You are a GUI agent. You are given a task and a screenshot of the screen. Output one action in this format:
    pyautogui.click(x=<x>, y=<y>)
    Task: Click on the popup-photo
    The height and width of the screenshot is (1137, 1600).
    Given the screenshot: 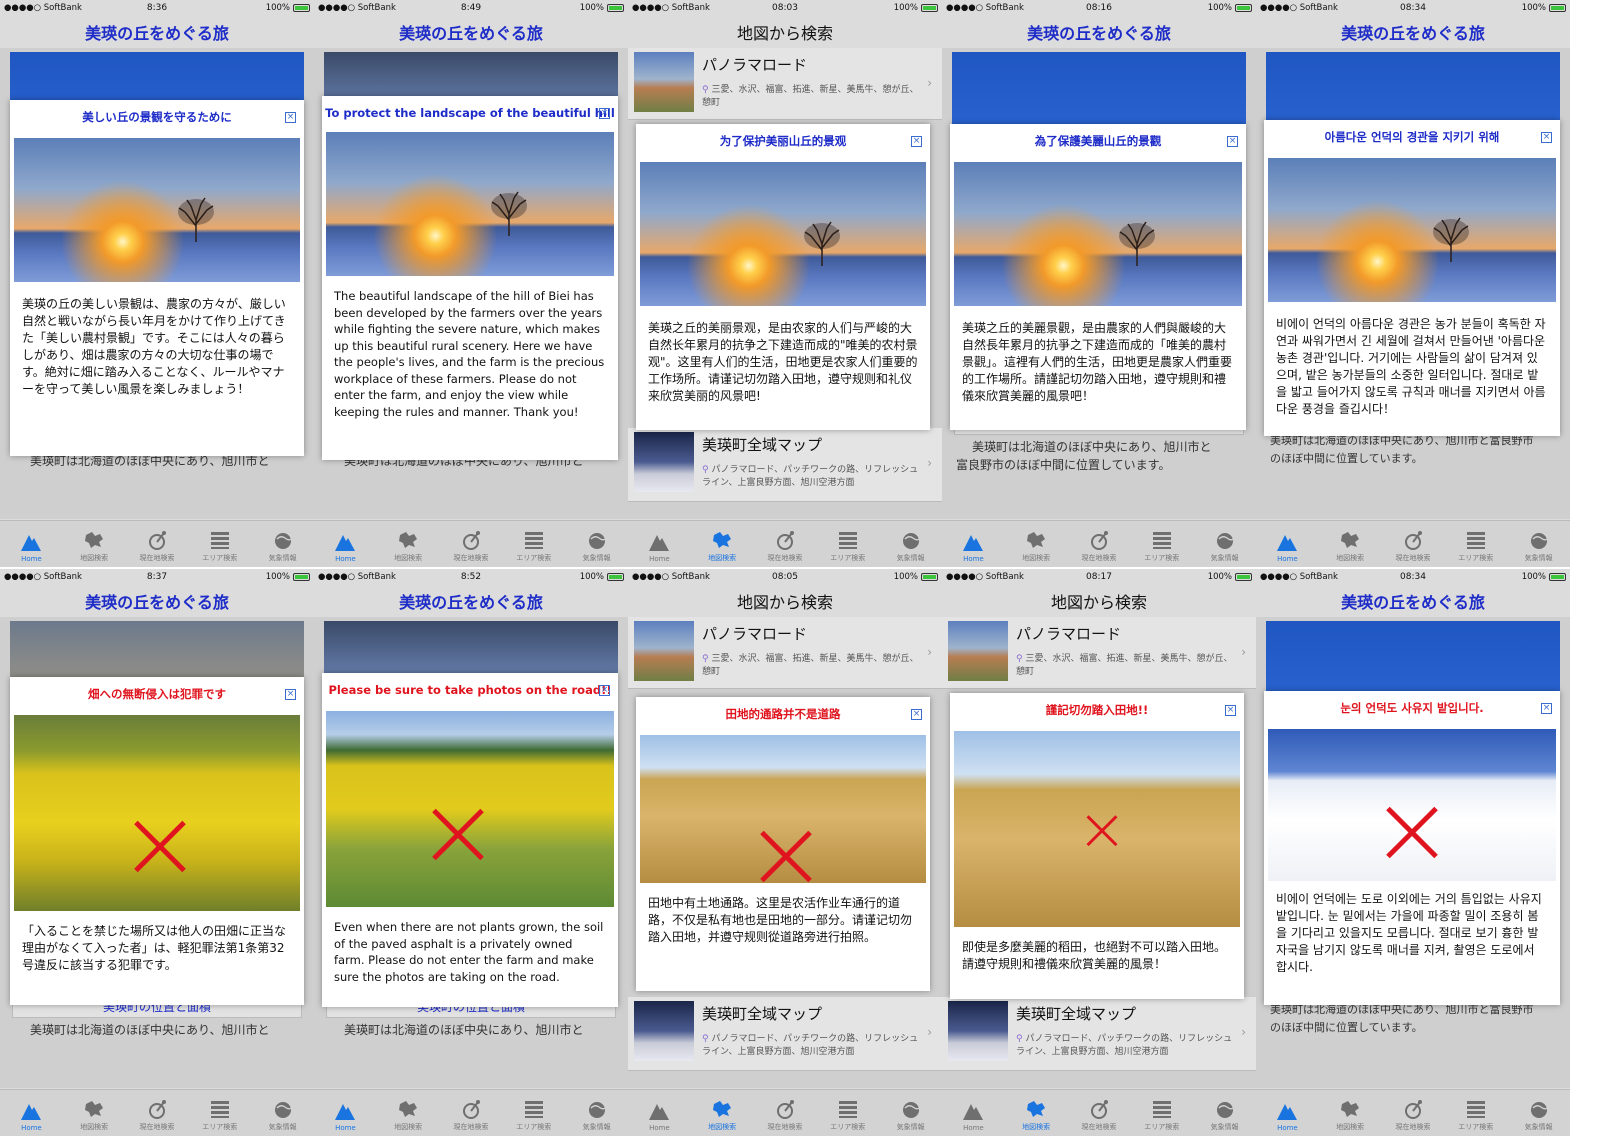 What is the action you would take?
    pyautogui.click(x=1097, y=829)
    